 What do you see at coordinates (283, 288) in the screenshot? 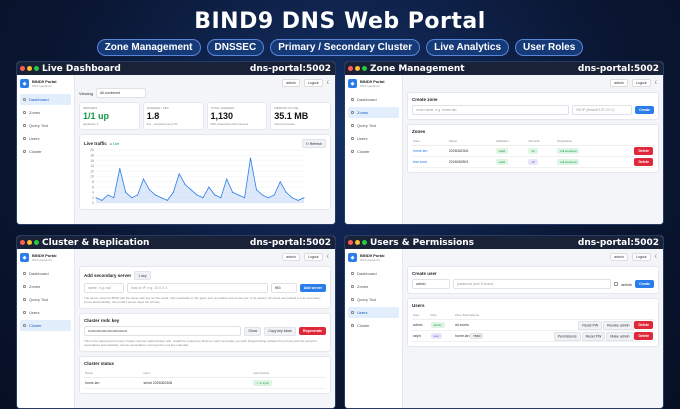
I see `server-port-input: 953` at bounding box center [283, 288].